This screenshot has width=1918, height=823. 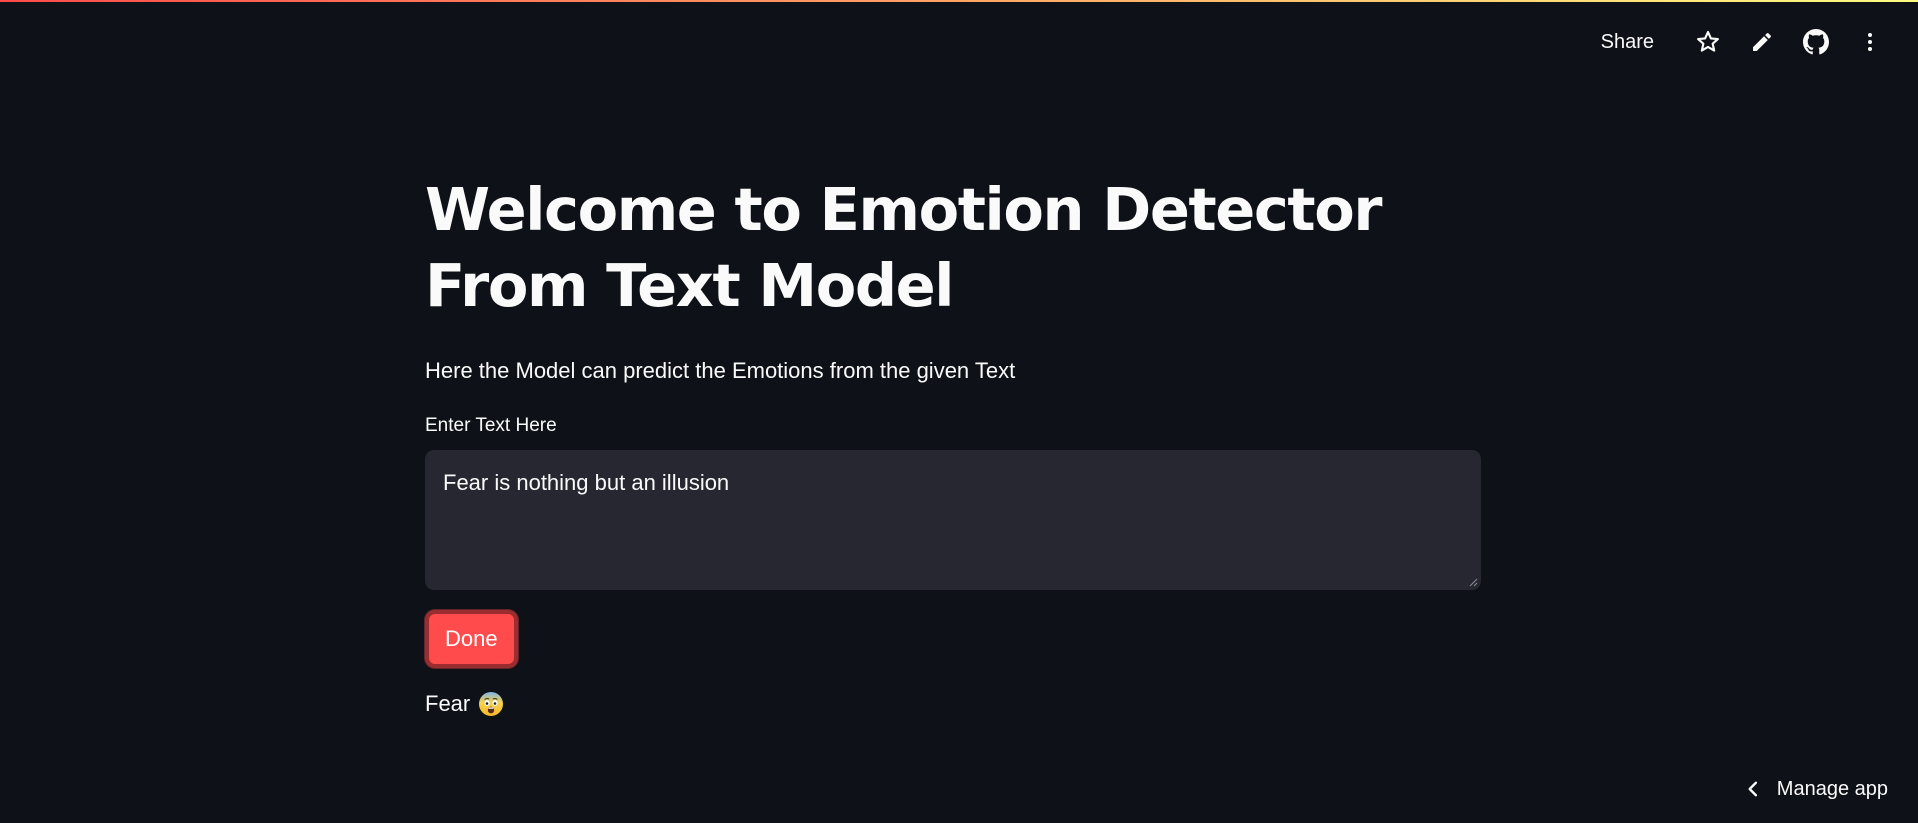 I want to click on github-icon, so click(x=1816, y=42).